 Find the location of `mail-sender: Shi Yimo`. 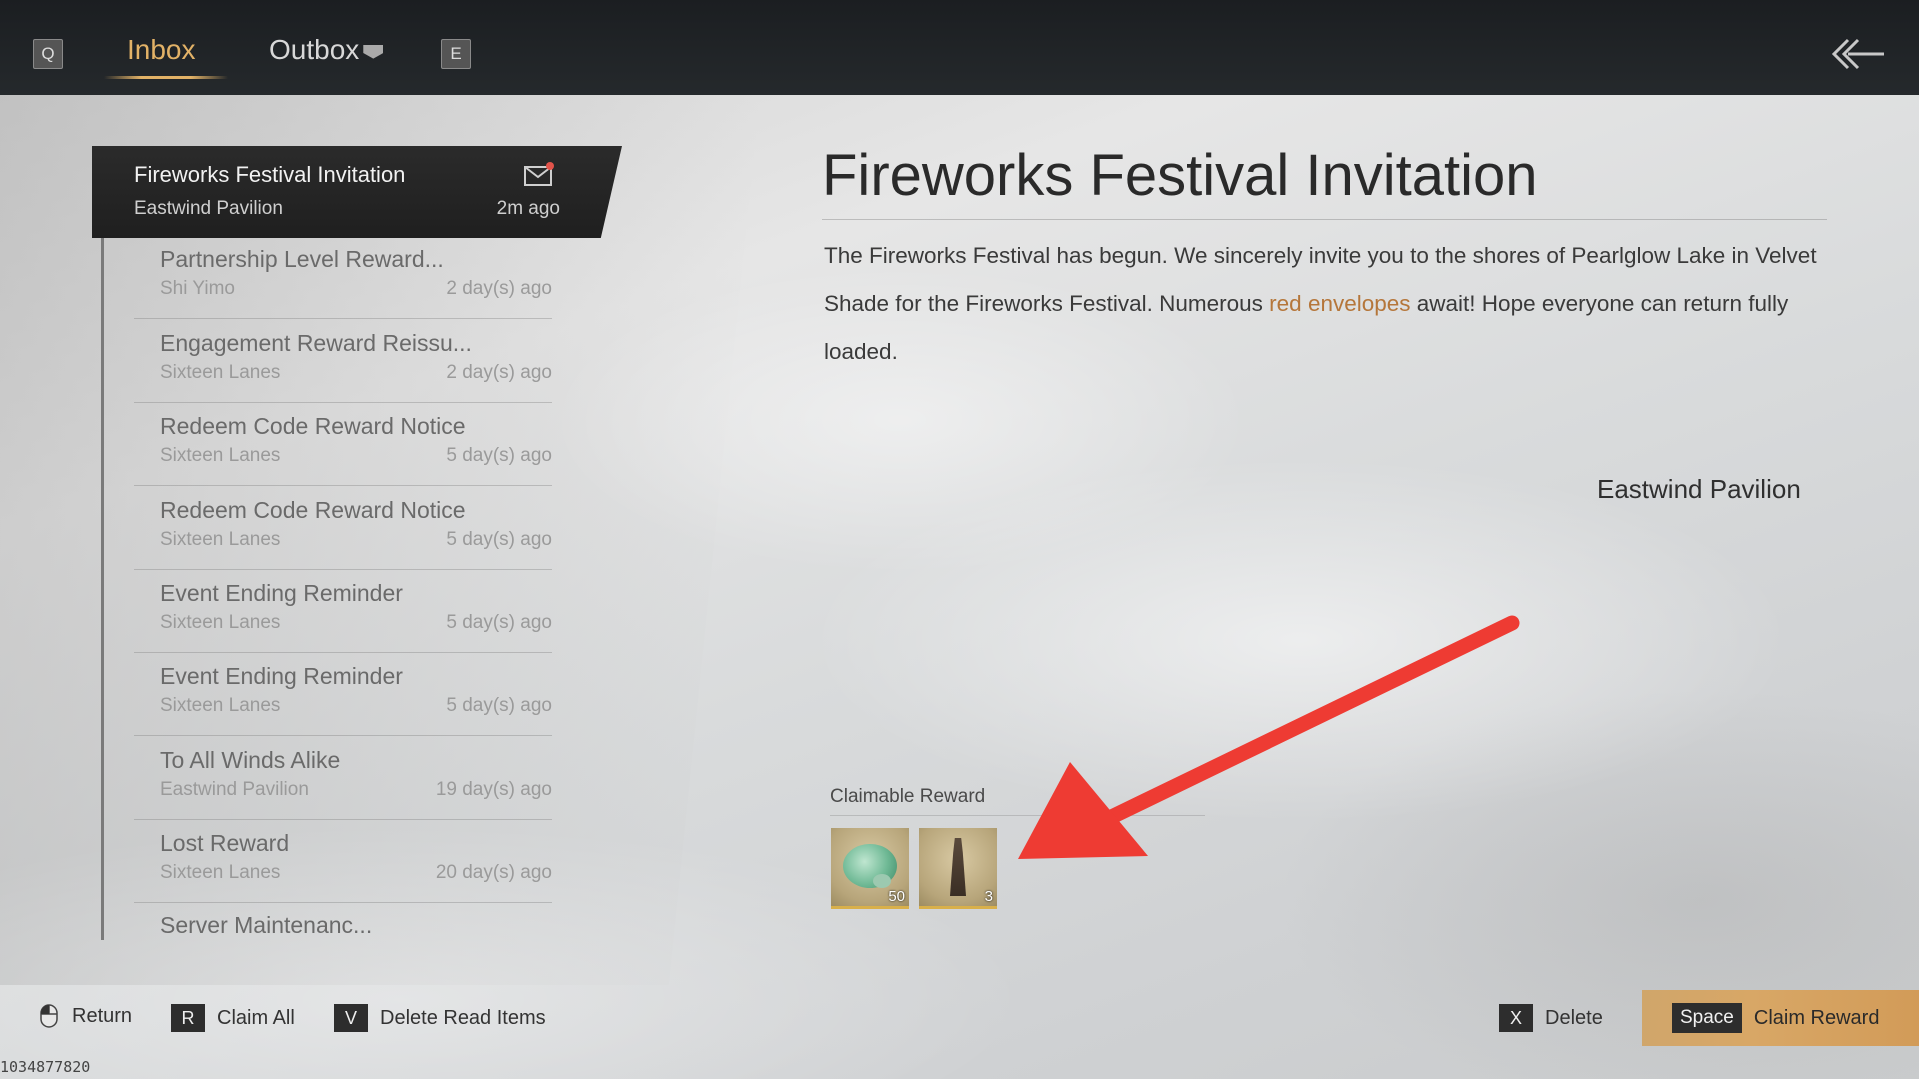

mail-sender: Shi Yimo is located at coordinates (197, 288).